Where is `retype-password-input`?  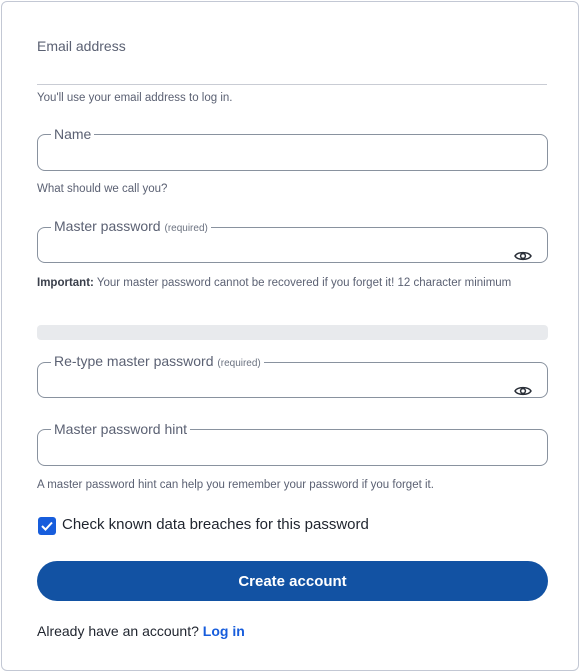
retype-password-input is located at coordinates (280, 391).